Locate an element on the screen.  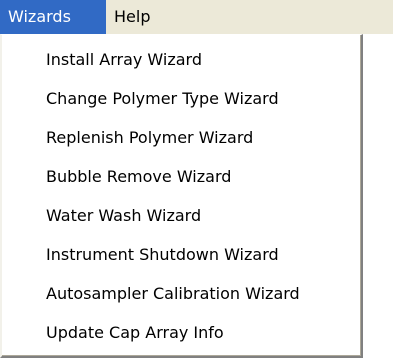
menu-item-bubble-remove-wizard: Bubble Remove Wizard is located at coordinates (181, 177).